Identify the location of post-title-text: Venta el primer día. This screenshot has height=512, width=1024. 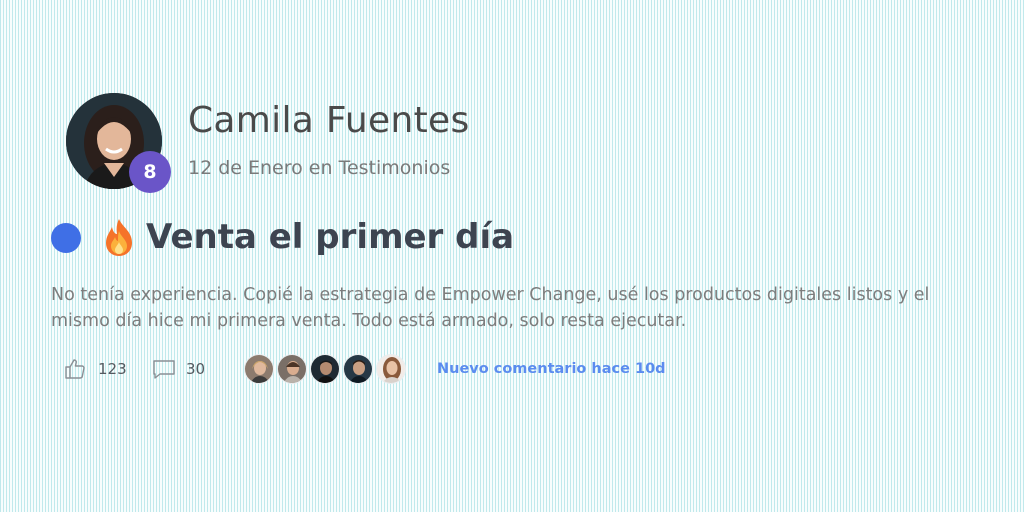
(330, 237).